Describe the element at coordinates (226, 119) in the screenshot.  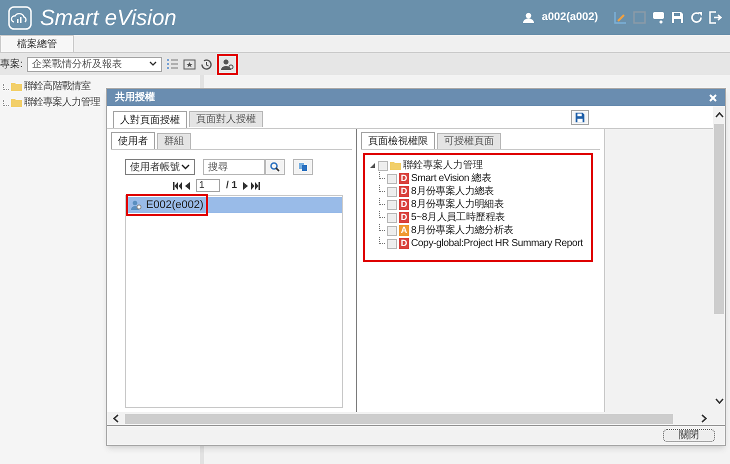
I see `tab: 頁面對人授權` at that location.